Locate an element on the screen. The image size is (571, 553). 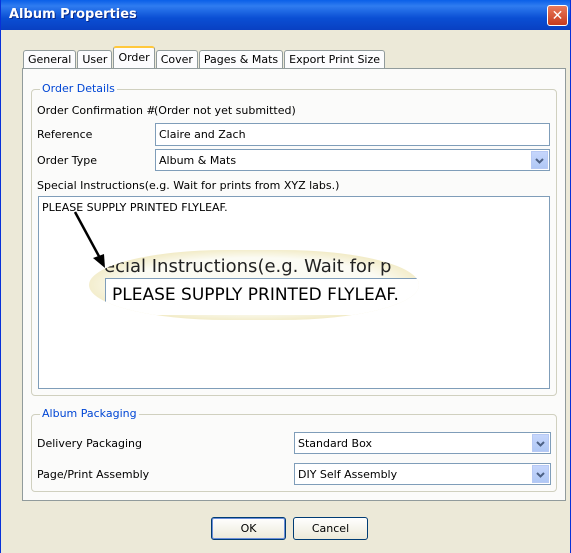
magnified-label-text: ecial Instructions(e.g. Wait for p is located at coordinates (248, 266).